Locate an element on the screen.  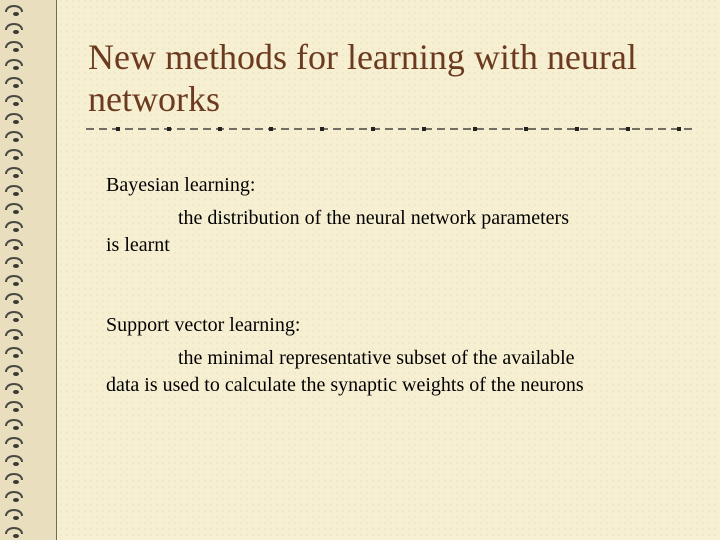
spiral-binding is located at coordinates (28, 270).